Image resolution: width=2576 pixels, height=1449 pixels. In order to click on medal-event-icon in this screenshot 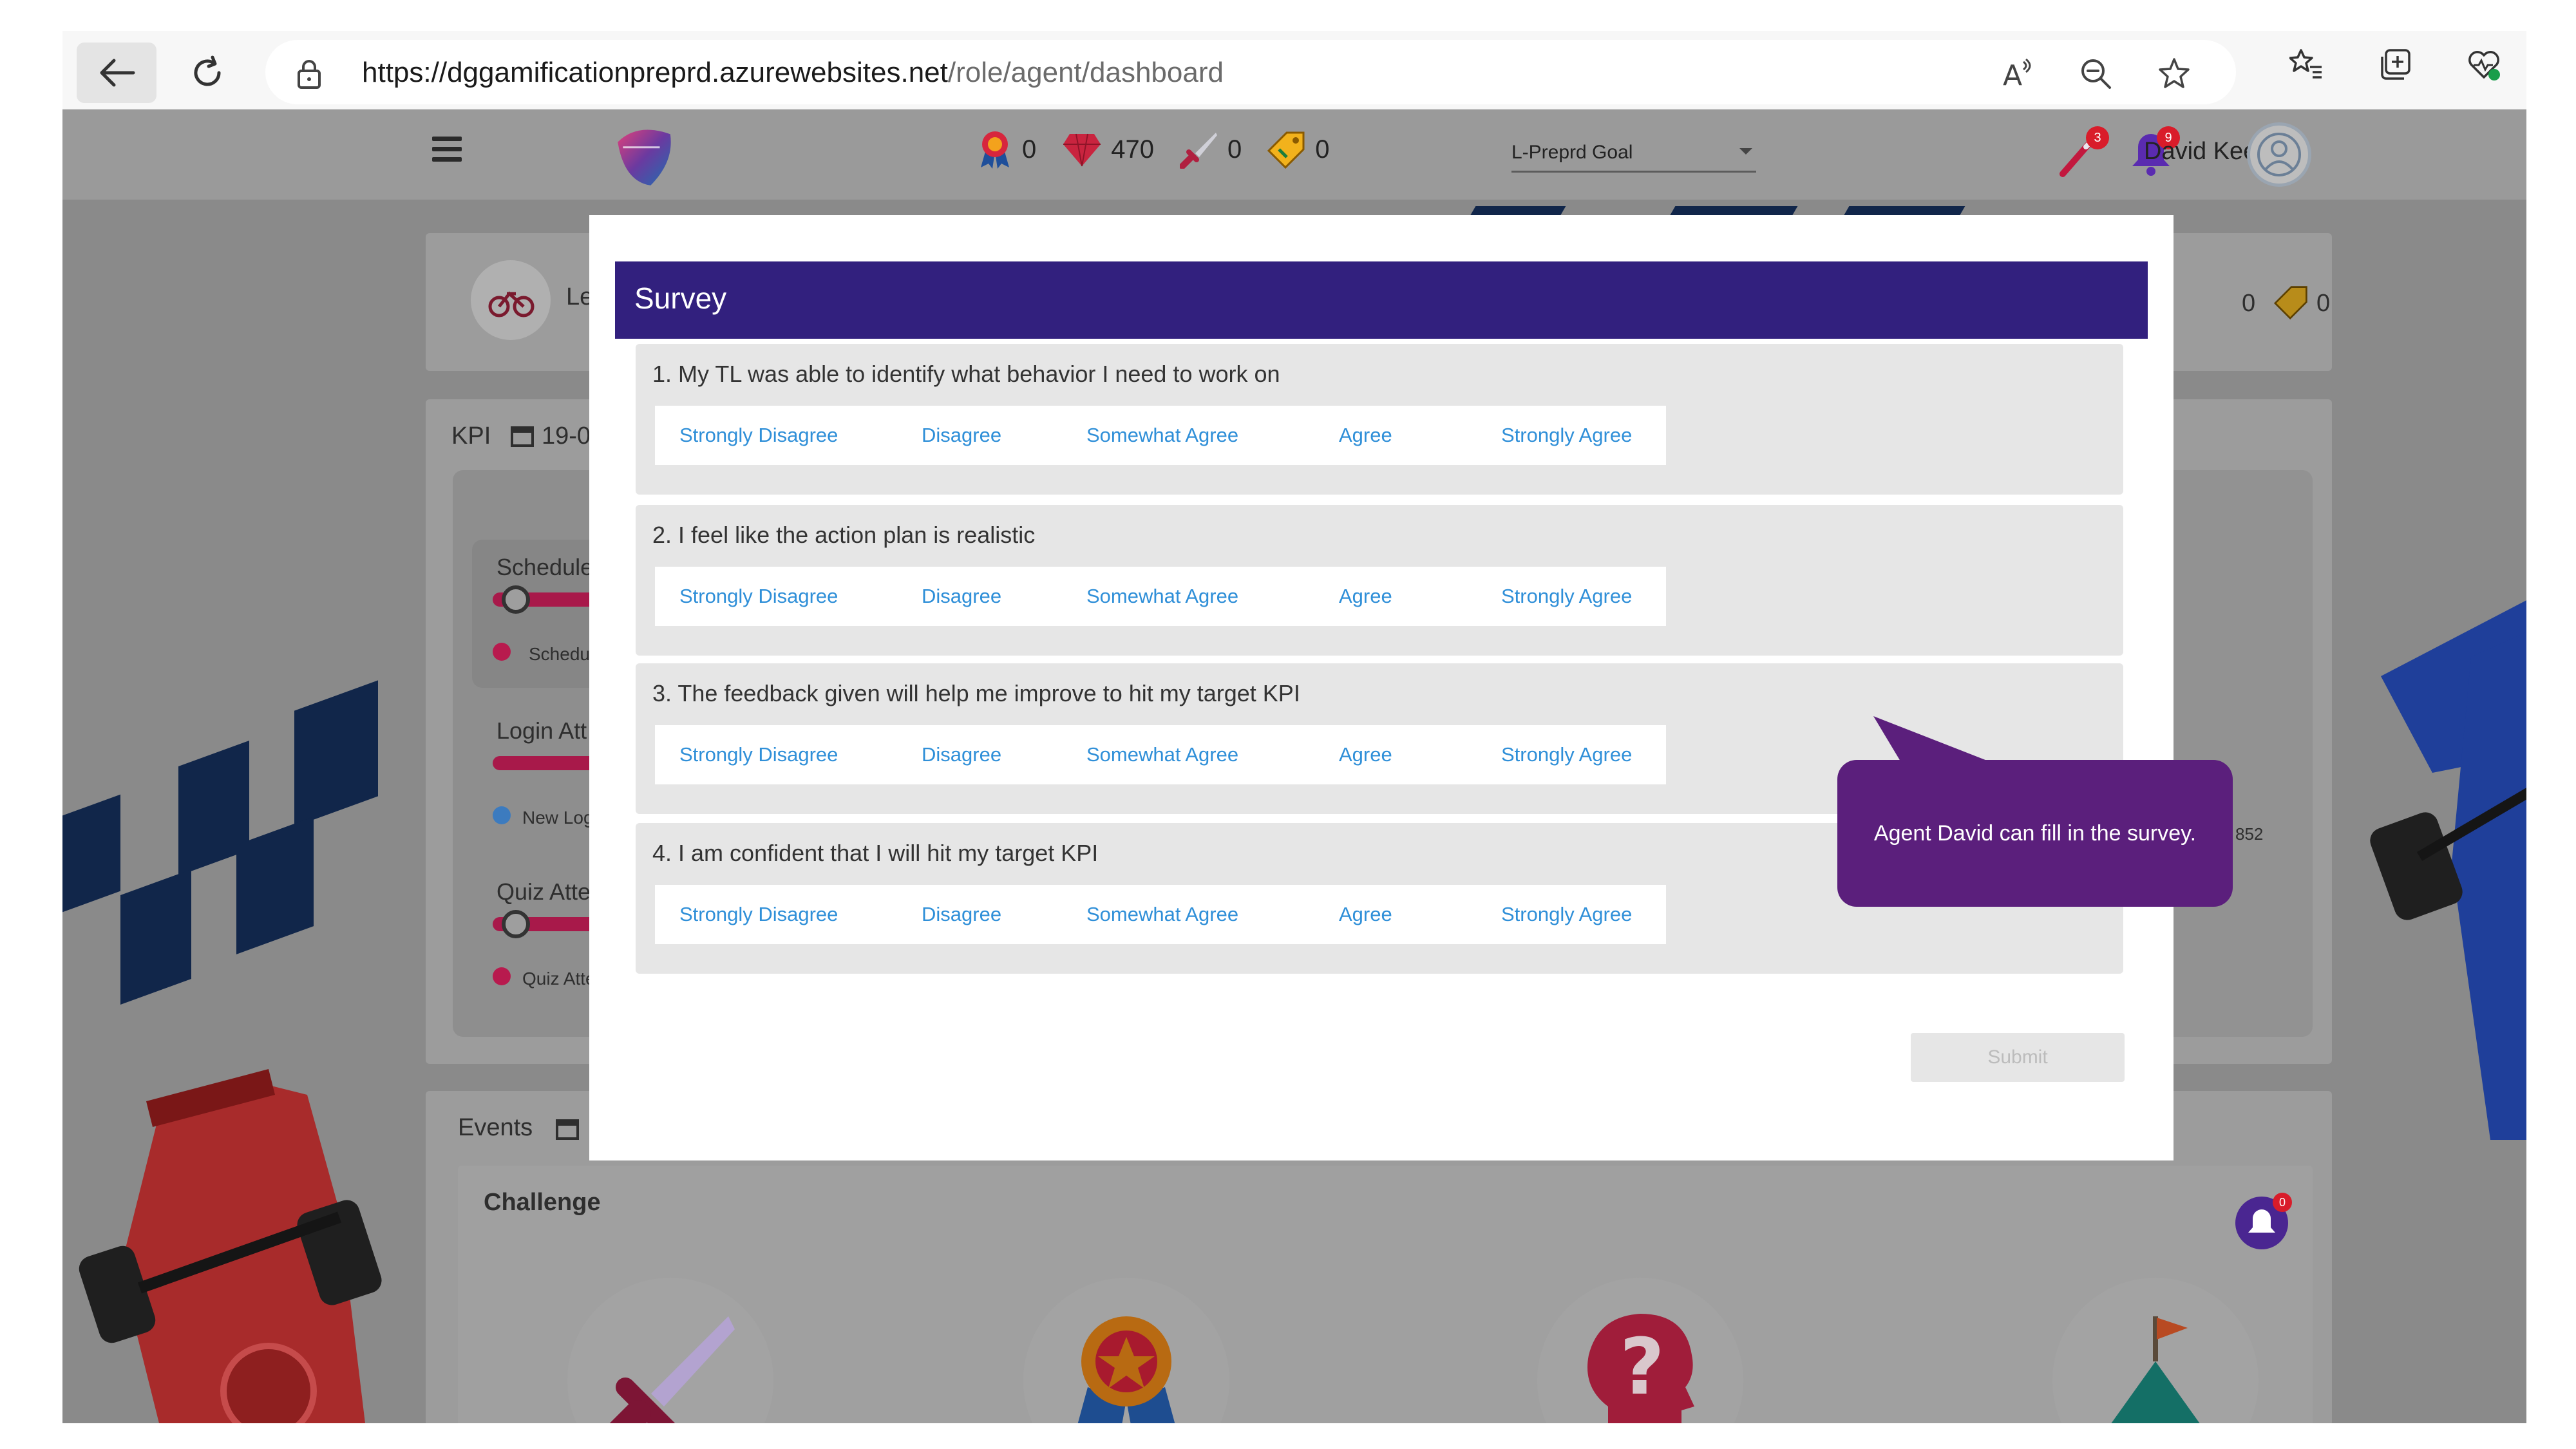, I will do `click(1126, 1351)`.